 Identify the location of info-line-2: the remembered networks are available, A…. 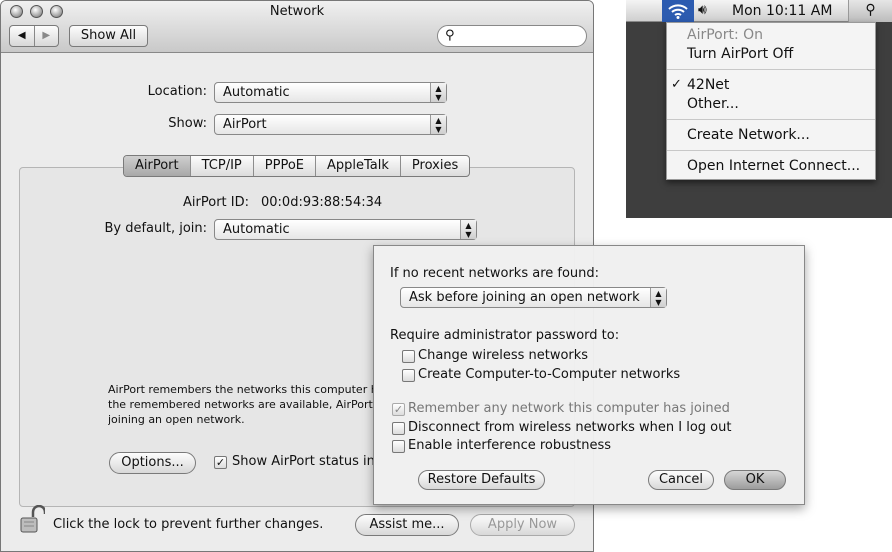
(241, 404).